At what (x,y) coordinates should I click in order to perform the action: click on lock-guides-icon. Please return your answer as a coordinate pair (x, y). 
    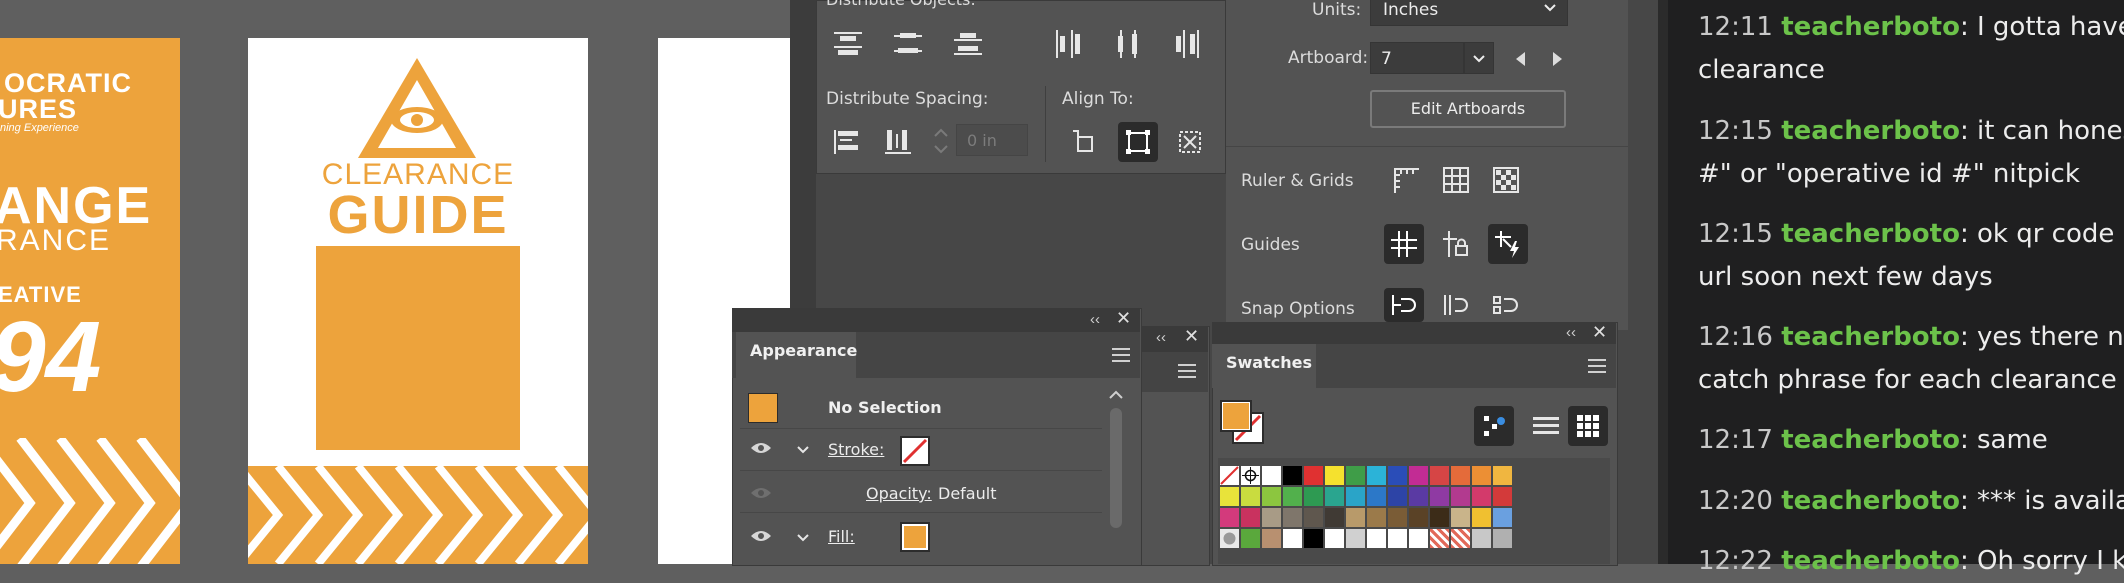
    Looking at the image, I should click on (1456, 244).